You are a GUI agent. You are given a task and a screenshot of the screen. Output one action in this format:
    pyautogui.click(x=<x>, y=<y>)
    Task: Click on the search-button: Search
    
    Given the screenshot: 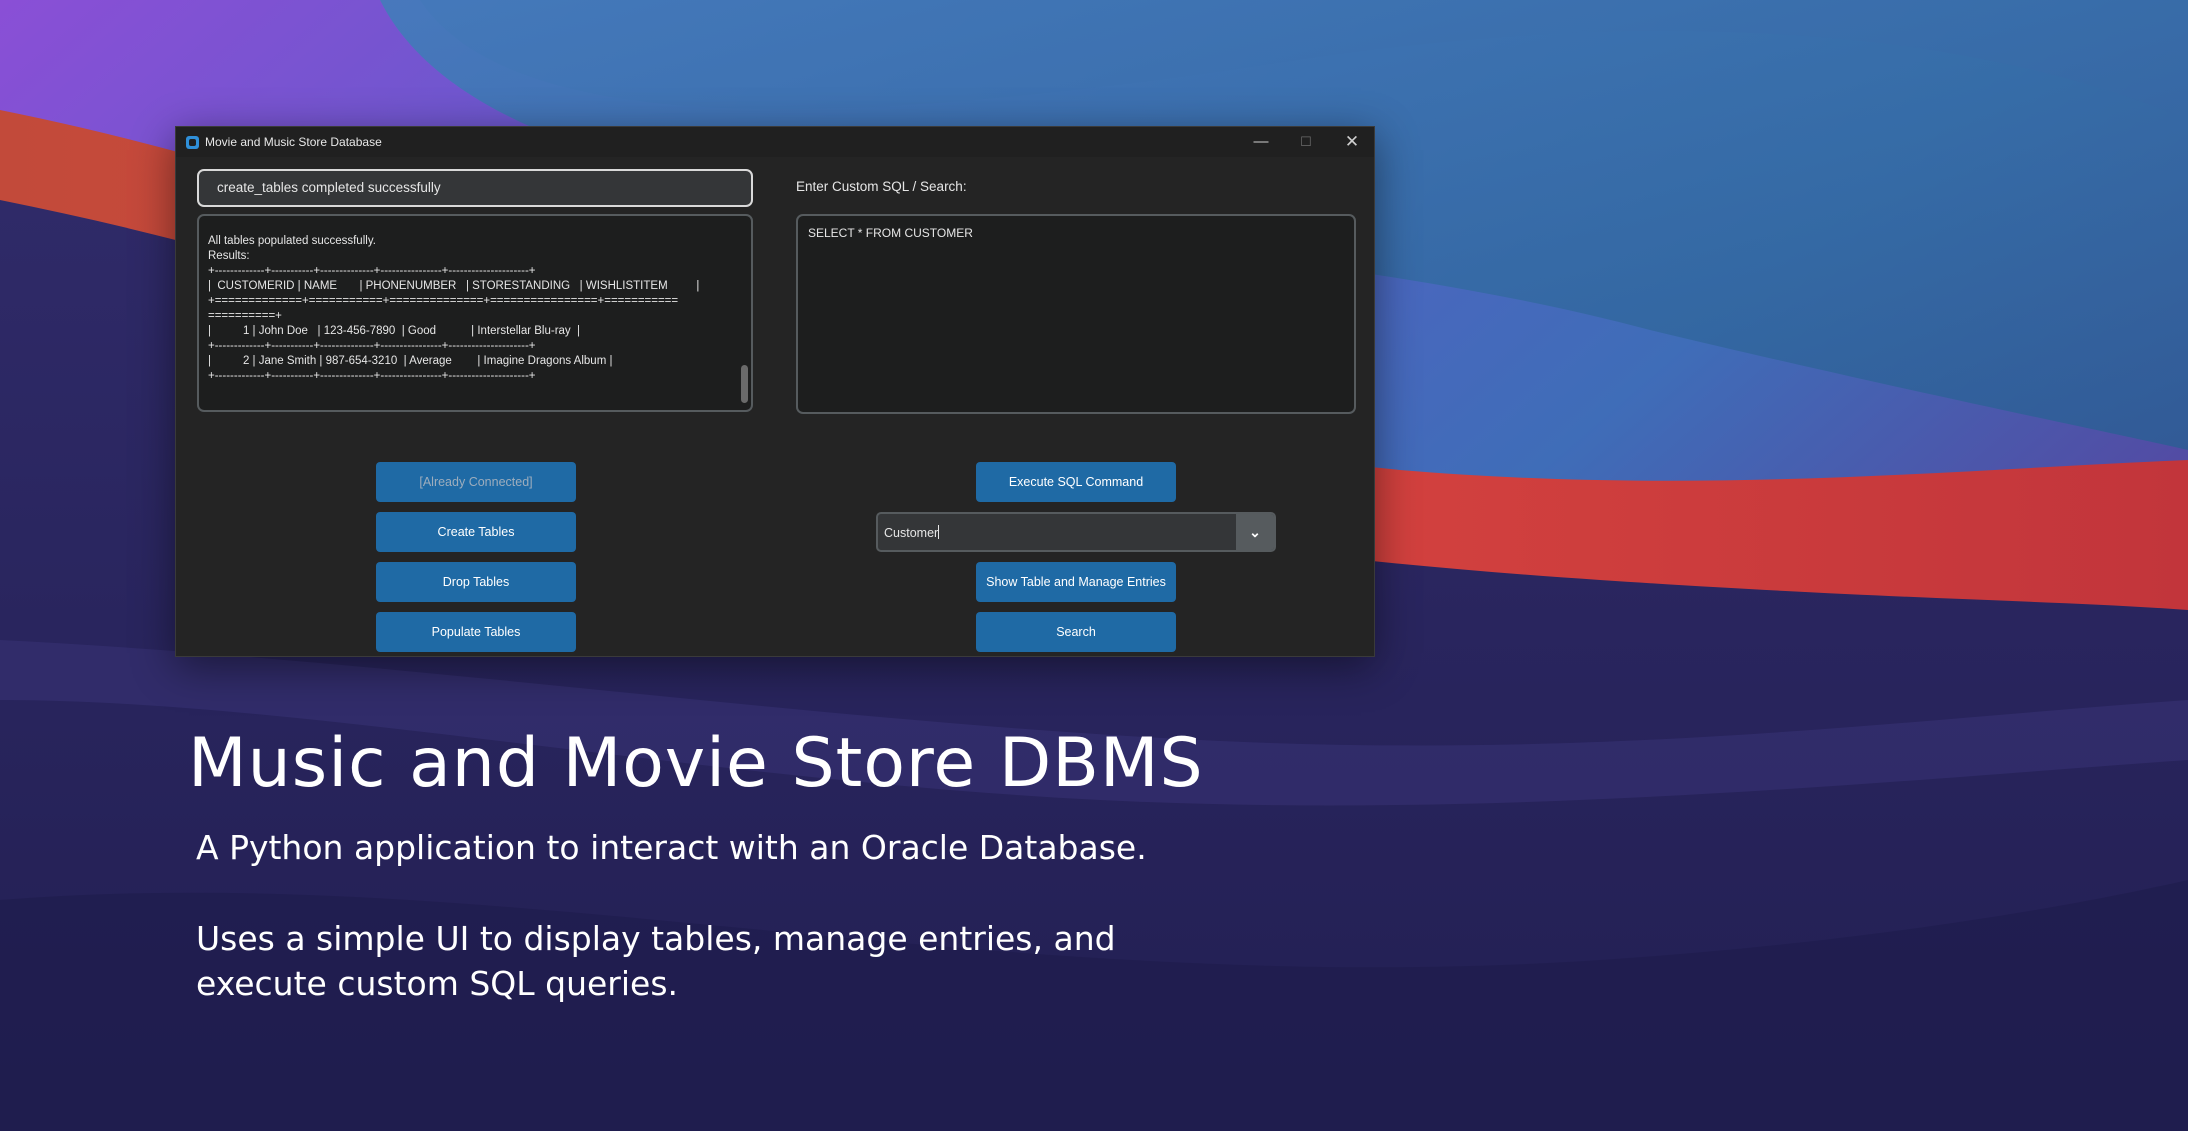 What is the action you would take?
    pyautogui.click(x=1076, y=632)
    